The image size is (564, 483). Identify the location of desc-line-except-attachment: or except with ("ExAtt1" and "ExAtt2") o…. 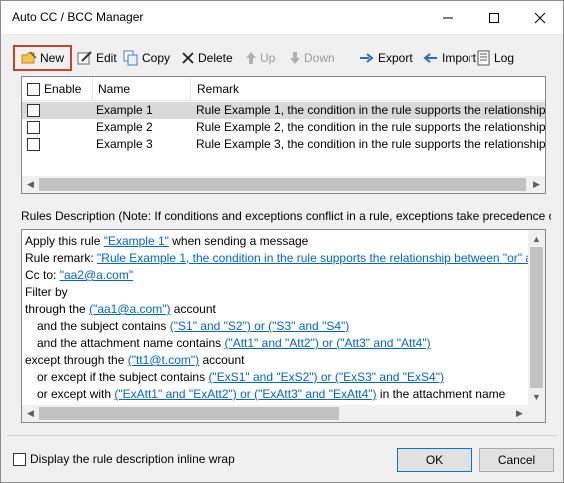
(271, 394).